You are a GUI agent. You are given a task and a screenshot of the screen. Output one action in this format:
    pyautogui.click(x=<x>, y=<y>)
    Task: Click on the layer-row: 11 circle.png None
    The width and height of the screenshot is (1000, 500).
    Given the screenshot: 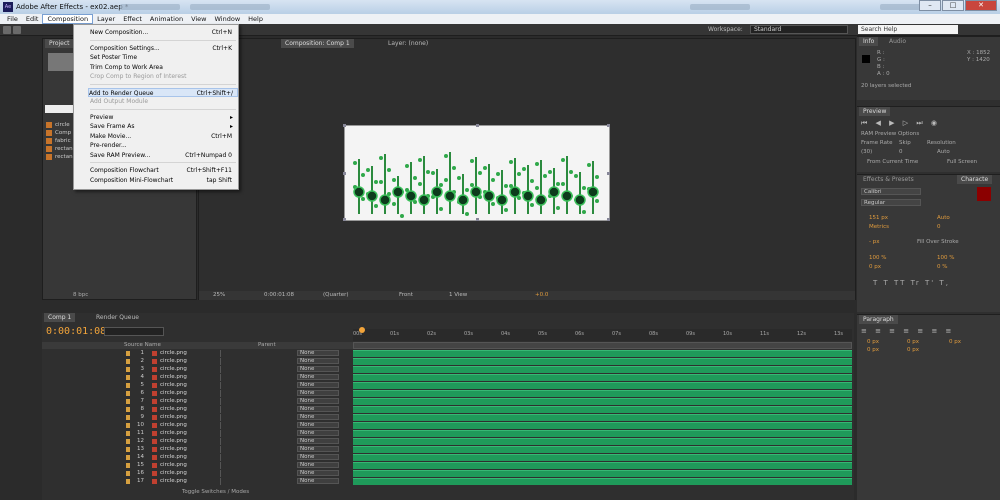 What is the action you would take?
    pyautogui.click(x=197, y=433)
    